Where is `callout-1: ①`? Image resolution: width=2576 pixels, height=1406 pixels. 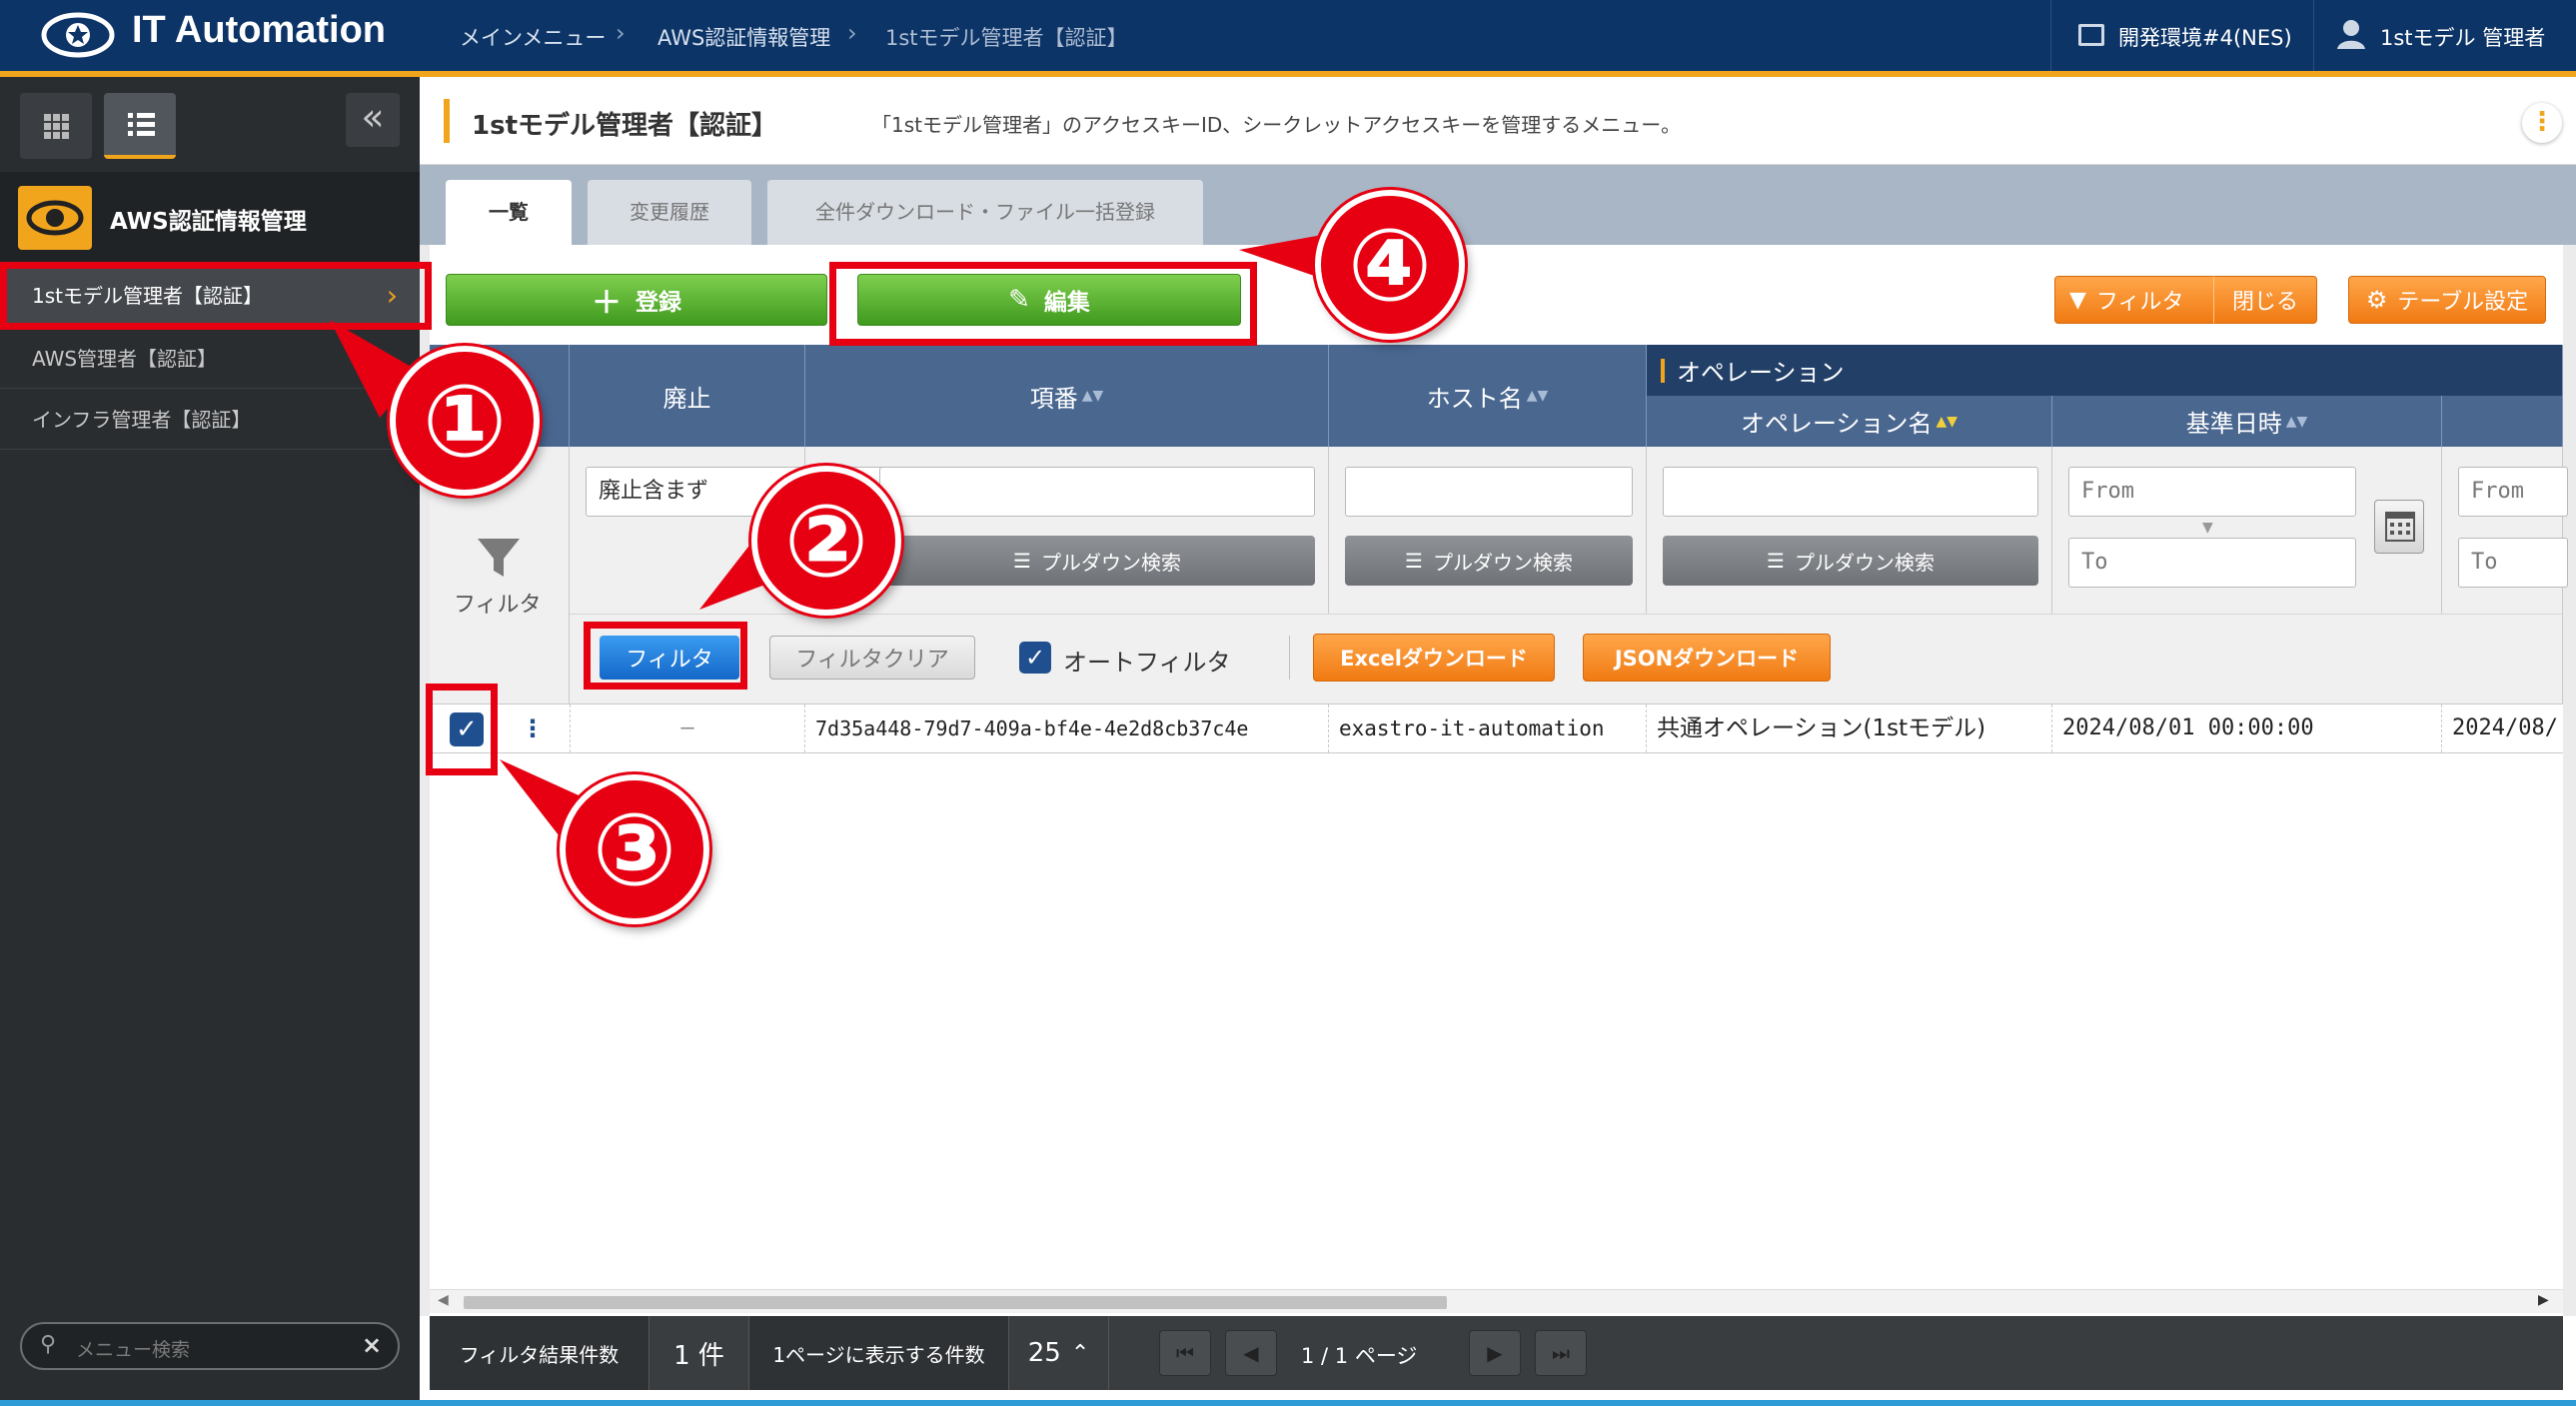
callout-1: ① is located at coordinates (465, 421).